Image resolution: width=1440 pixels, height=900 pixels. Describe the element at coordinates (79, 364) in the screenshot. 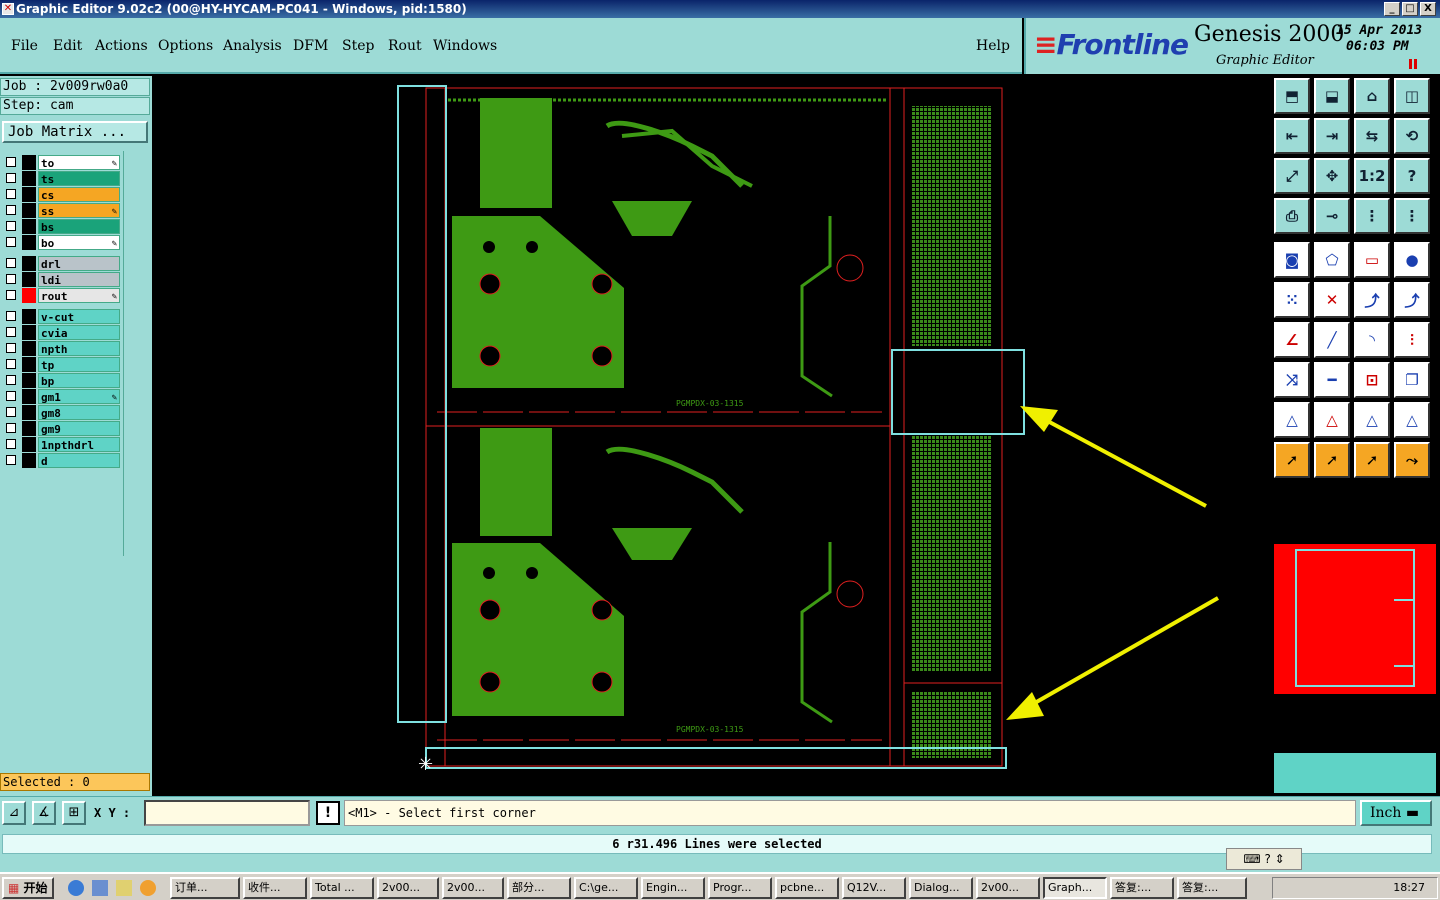

I see `layer-name: tp` at that location.